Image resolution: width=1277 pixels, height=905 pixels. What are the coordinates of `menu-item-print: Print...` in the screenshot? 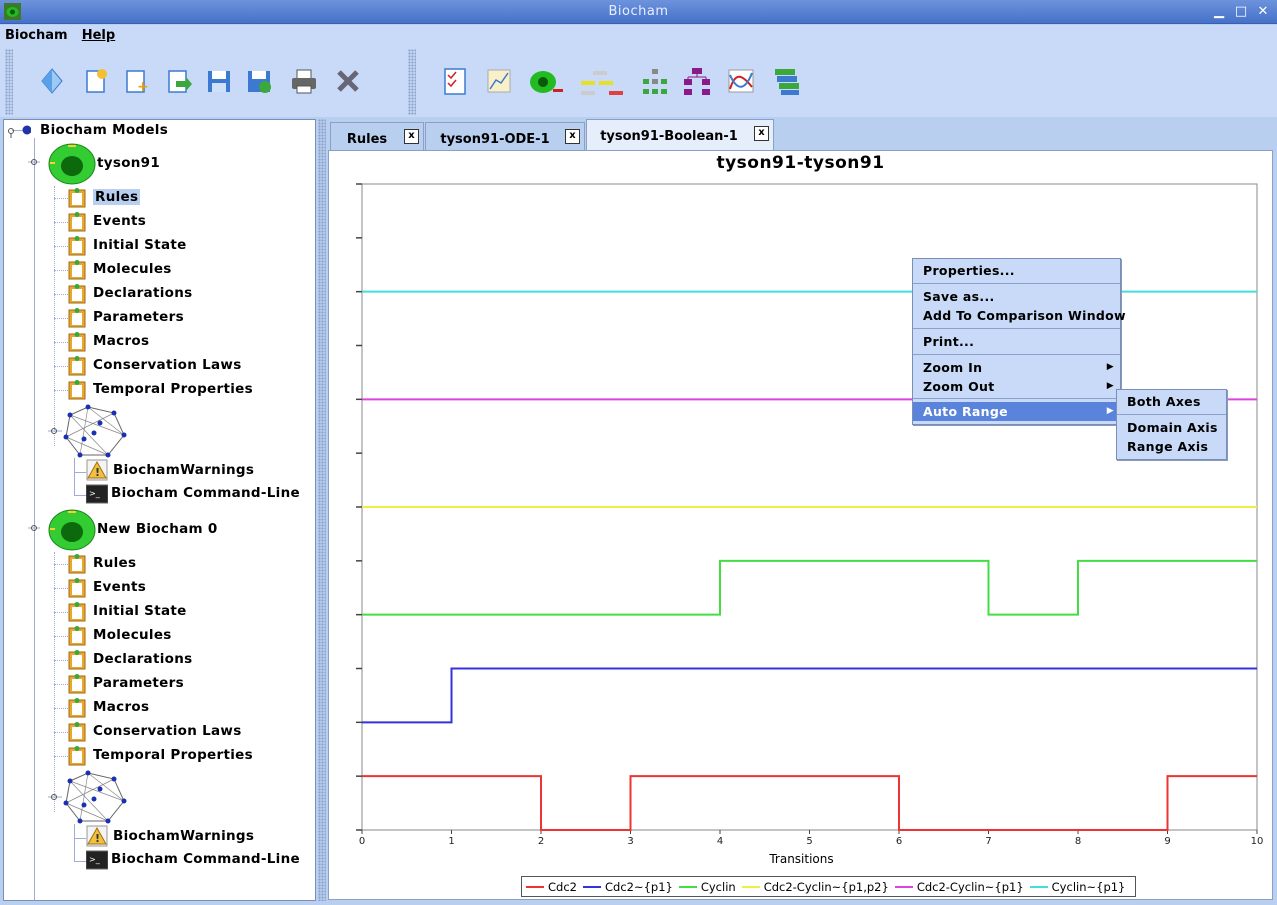 It's located at (1016, 341).